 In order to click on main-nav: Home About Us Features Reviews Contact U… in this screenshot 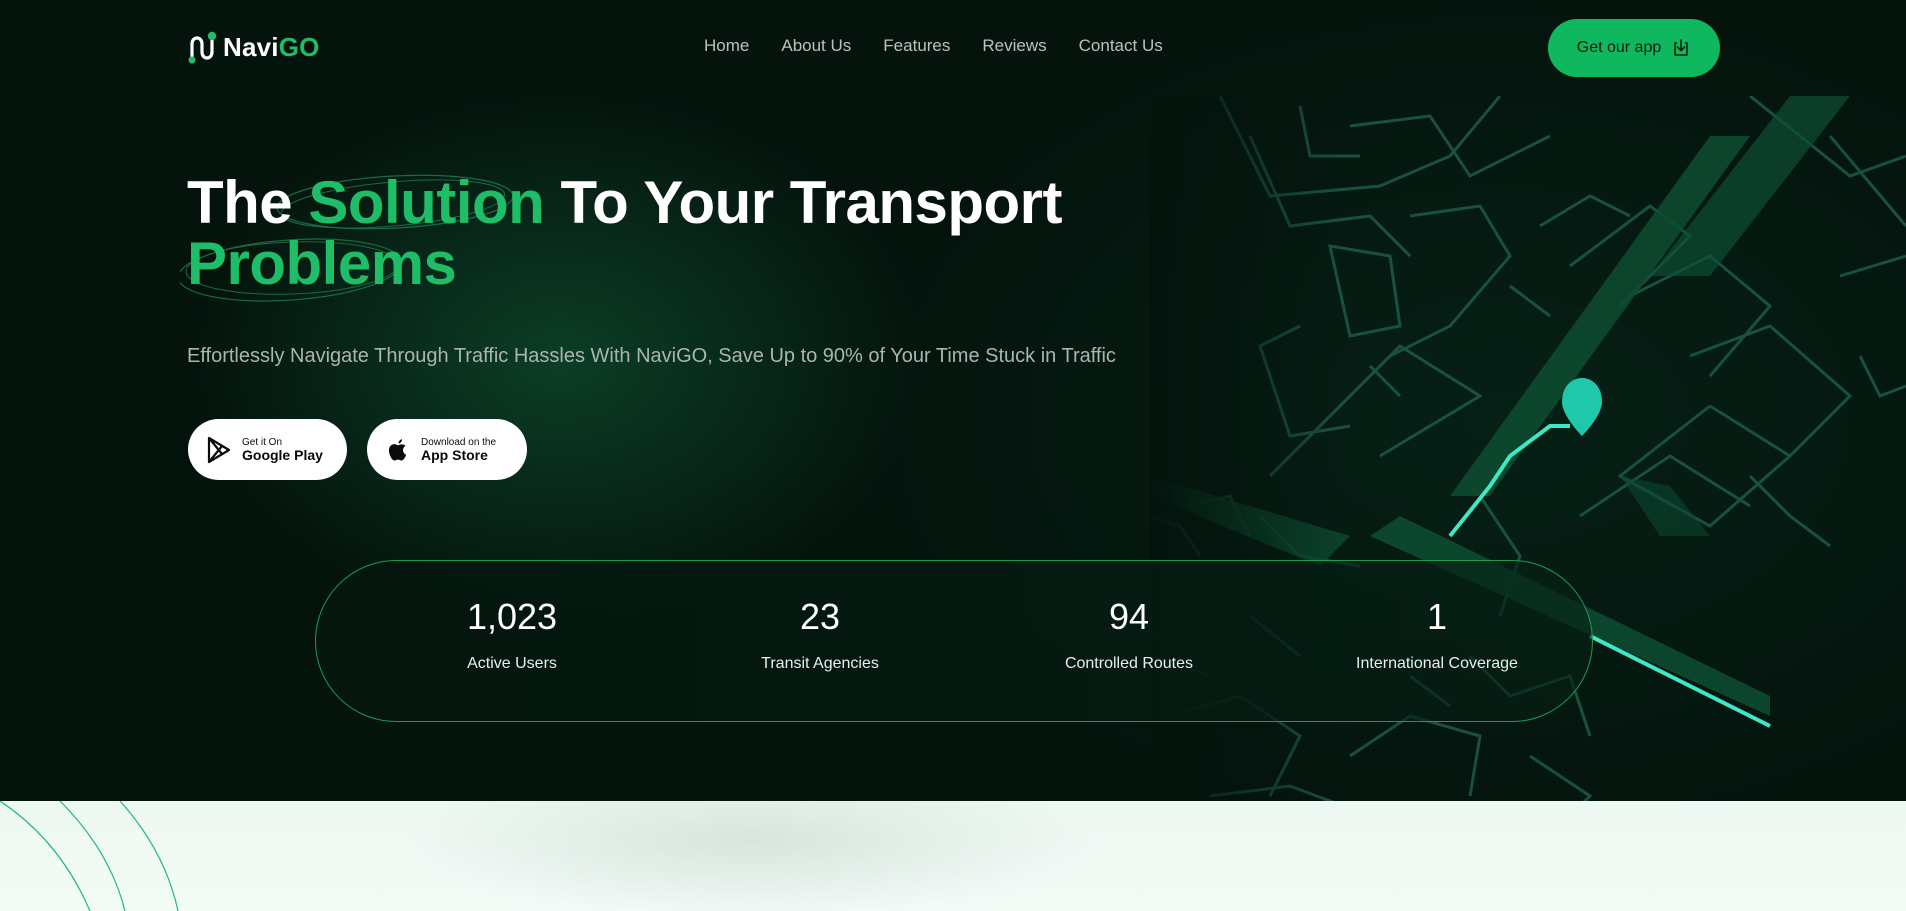, I will do `click(933, 46)`.